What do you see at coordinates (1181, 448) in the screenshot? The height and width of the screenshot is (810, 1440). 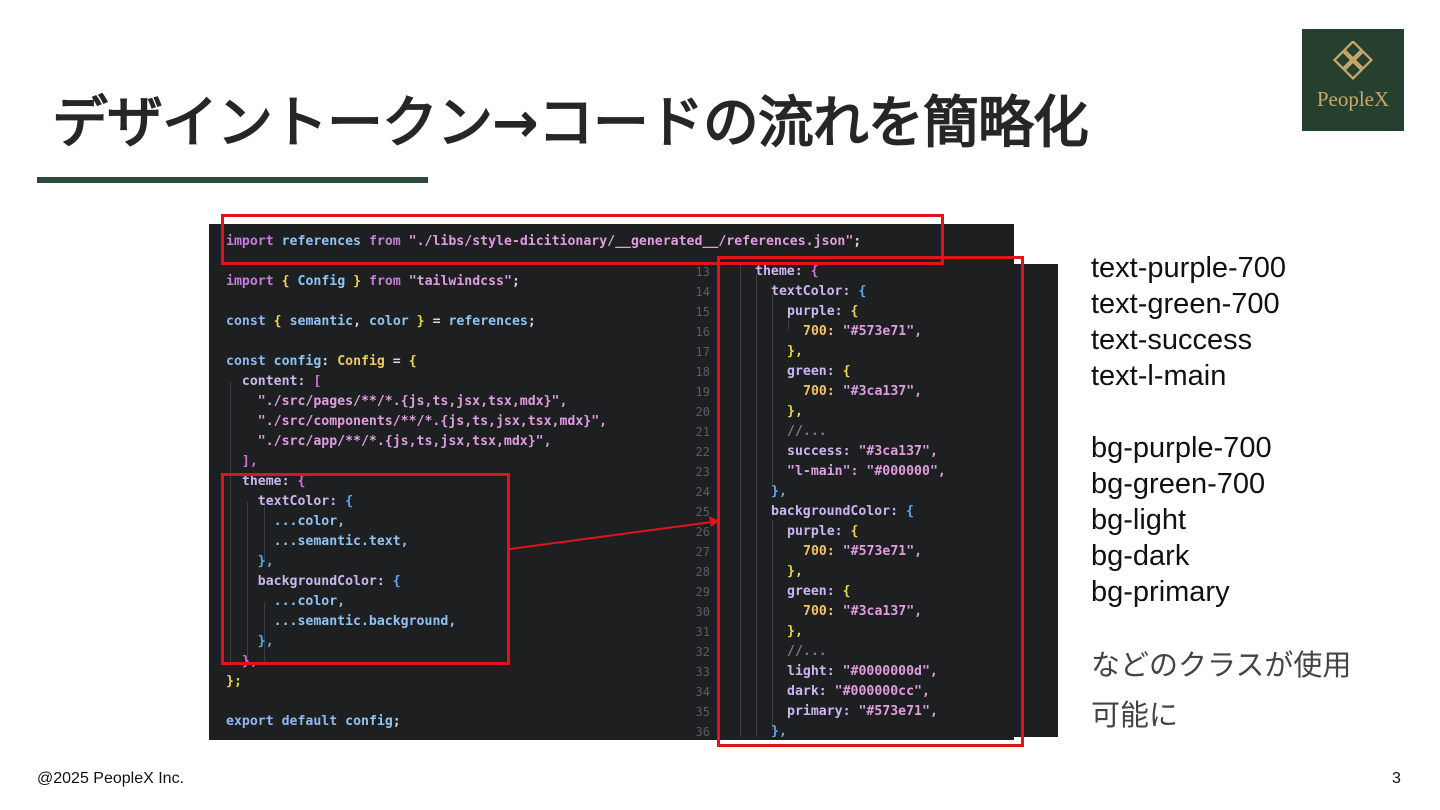 I see `class-item: bg-purple-700` at bounding box center [1181, 448].